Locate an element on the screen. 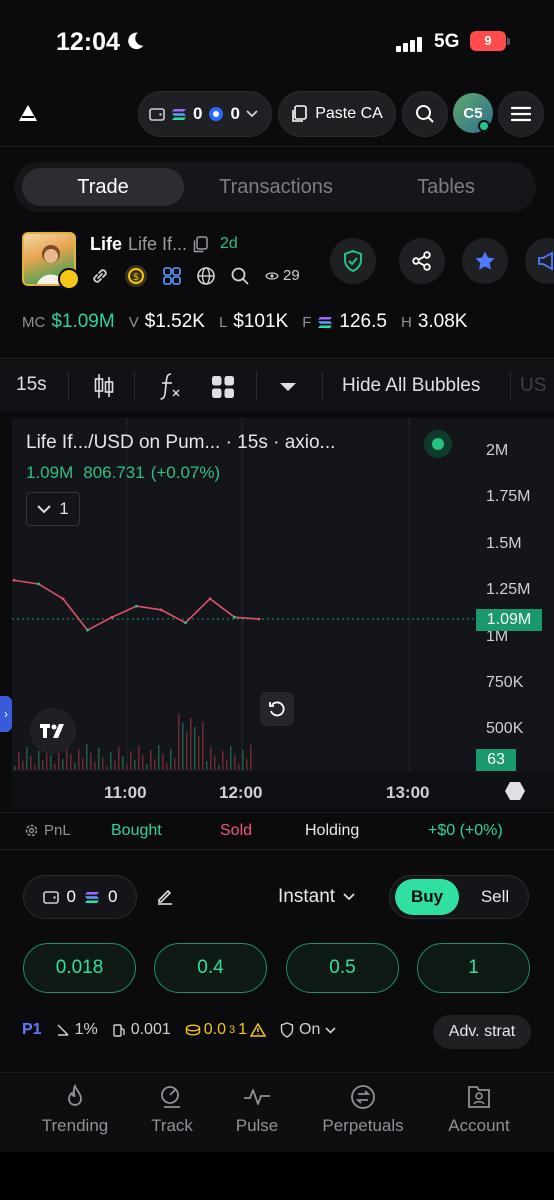 Image resolution: width=554 pixels, height=1200 pixels. mev-protection-setting: On is located at coordinates (308, 1030).